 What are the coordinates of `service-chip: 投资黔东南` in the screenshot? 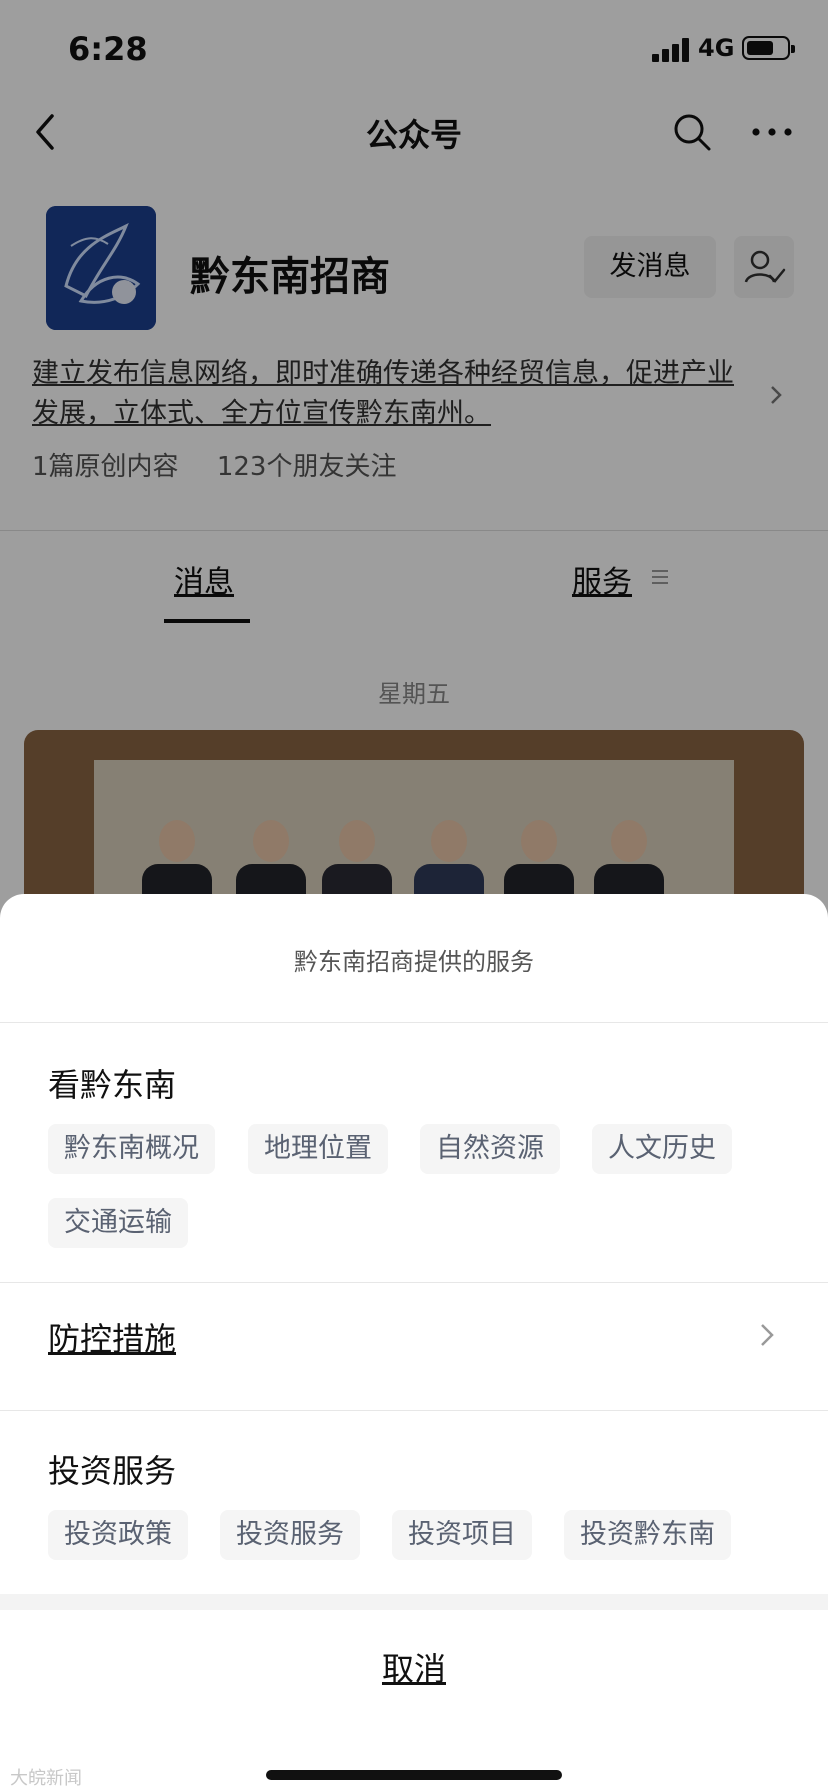 It's located at (647, 1535).